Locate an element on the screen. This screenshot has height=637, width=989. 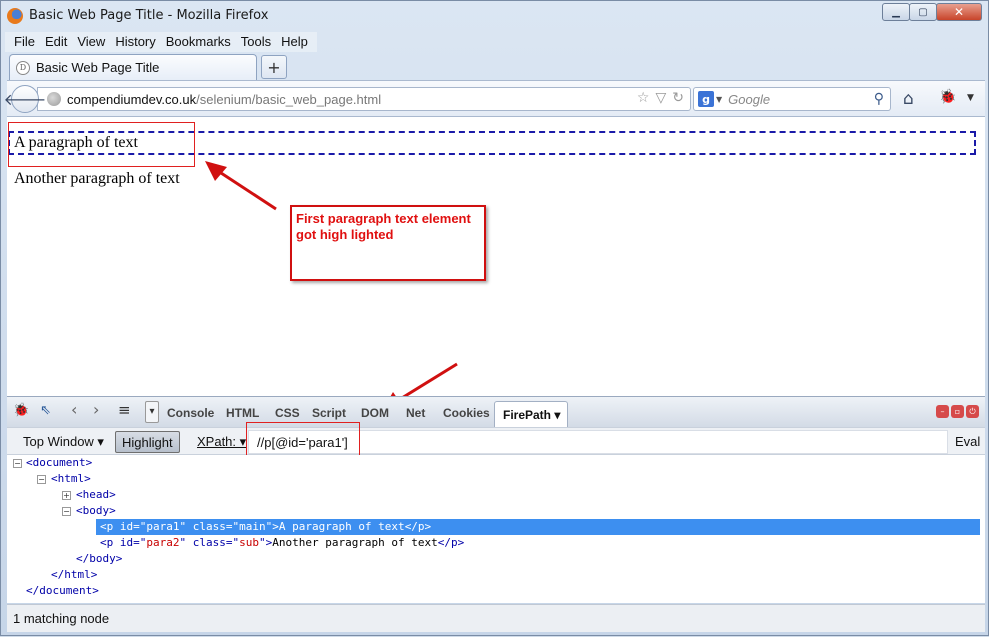
expand-toggle: + is located at coordinates (66, 495).